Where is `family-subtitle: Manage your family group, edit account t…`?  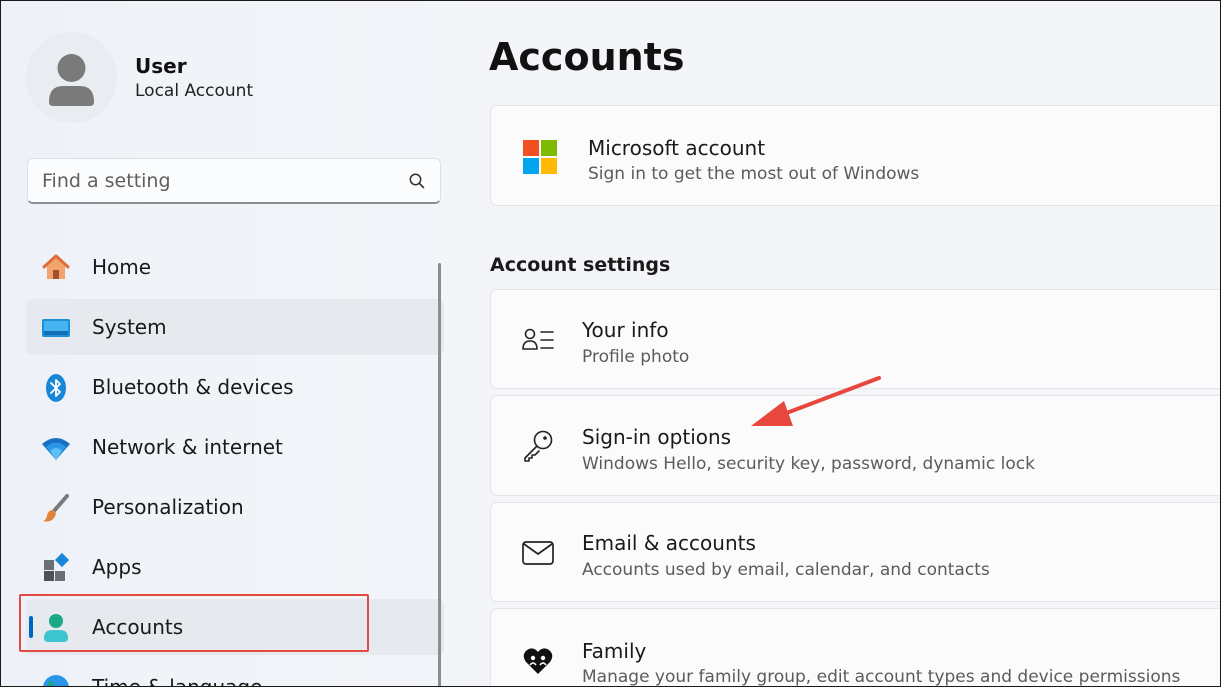
family-subtitle: Manage your family group, edit account t… is located at coordinates (881, 677).